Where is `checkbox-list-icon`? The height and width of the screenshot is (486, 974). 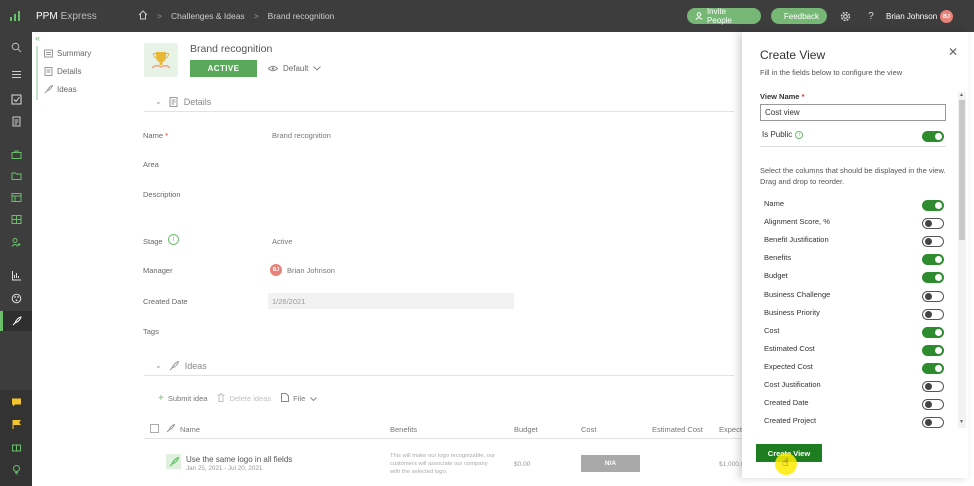 checkbox-list-icon is located at coordinates (16, 99).